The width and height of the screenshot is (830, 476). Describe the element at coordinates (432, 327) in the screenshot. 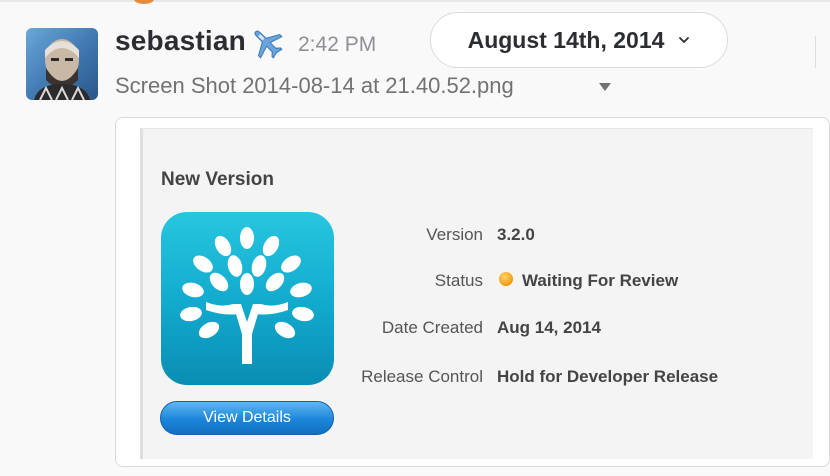

I see `date-created-label: Date Created` at that location.